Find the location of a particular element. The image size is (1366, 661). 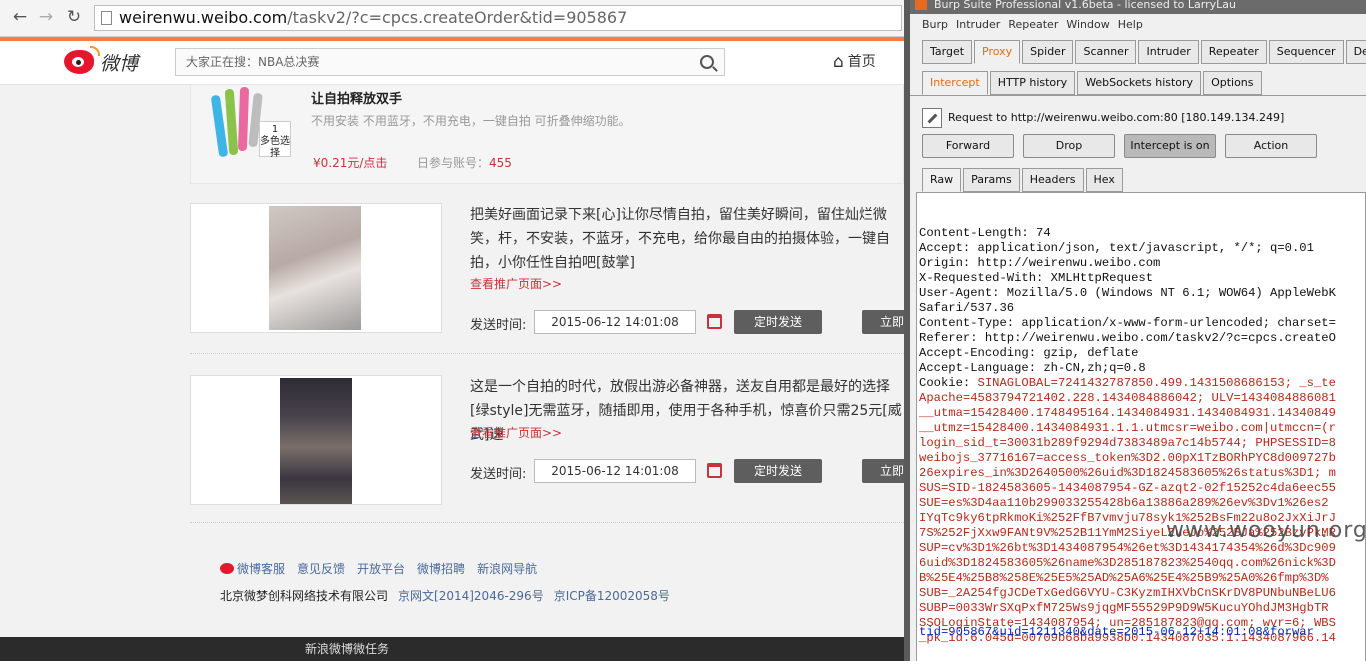

tab-options: Options is located at coordinates (1232, 83).